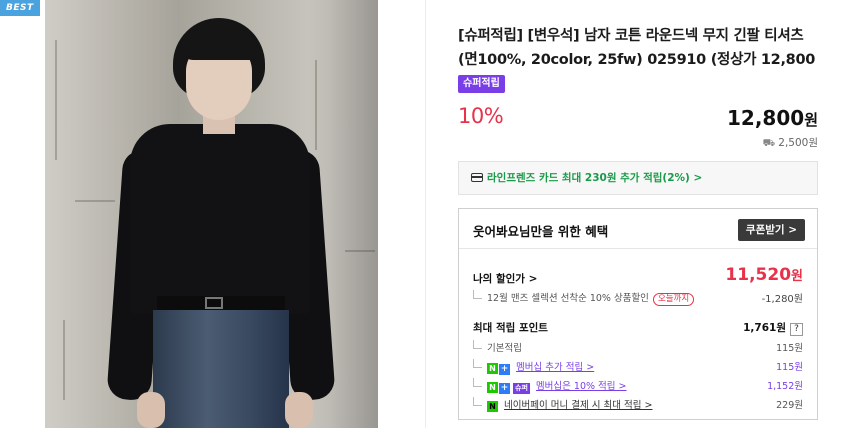  What do you see at coordinates (758, 275) in the screenshot?
I see `my-price-number: 11,520` at bounding box center [758, 275].